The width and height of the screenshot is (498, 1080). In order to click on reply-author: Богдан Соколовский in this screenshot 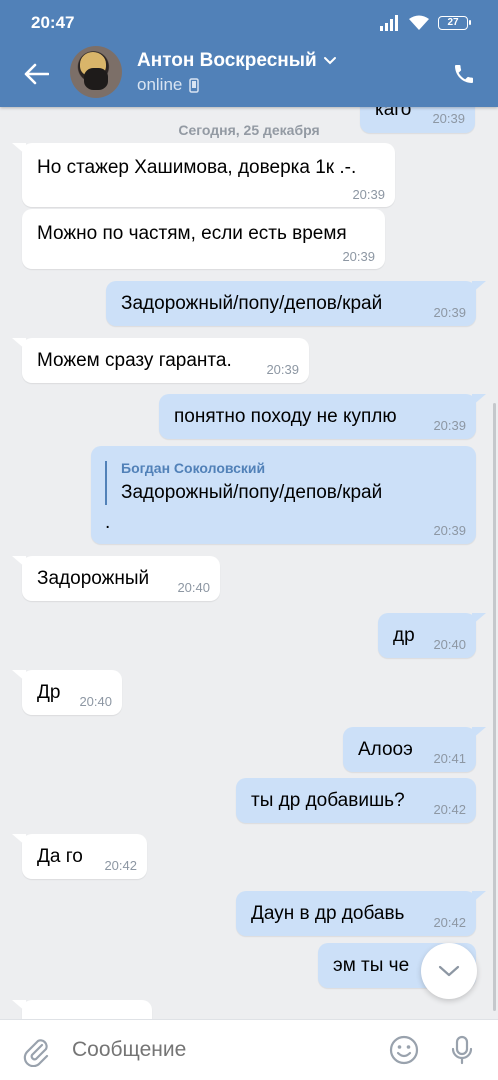, I will do `click(193, 468)`.